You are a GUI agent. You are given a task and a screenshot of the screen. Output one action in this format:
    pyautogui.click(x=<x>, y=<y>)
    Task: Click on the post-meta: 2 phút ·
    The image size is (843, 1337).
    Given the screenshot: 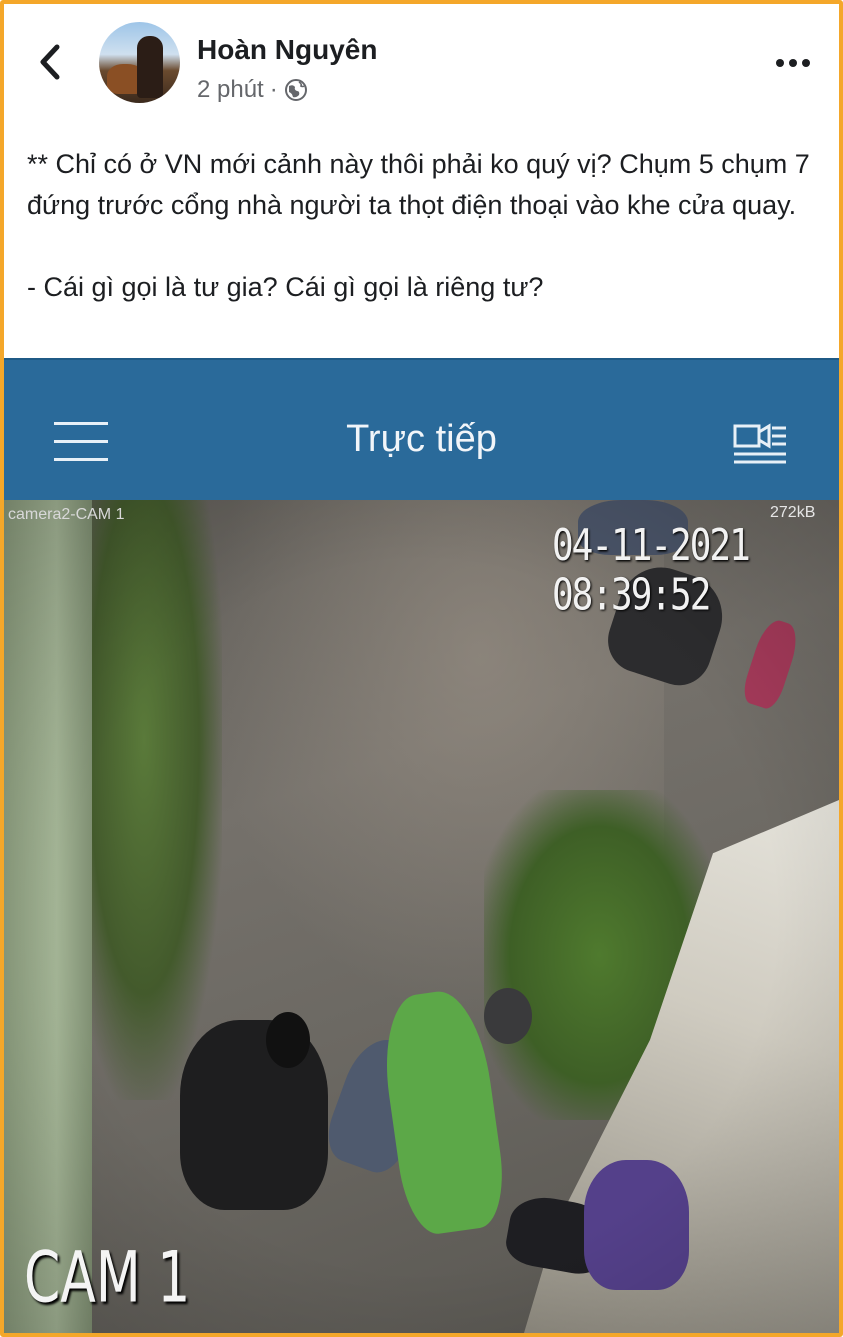 What is the action you would take?
    pyautogui.click(x=252, y=90)
    